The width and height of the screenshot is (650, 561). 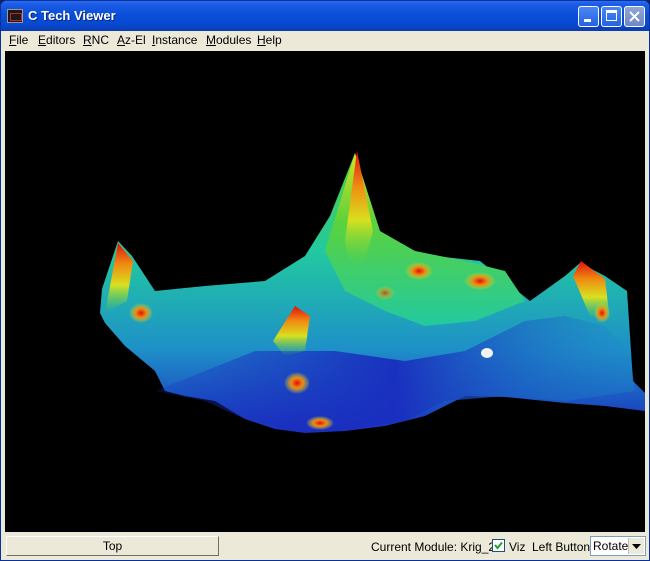 What do you see at coordinates (611, 546) in the screenshot?
I see `left-button-mode-value: Rotate` at bounding box center [611, 546].